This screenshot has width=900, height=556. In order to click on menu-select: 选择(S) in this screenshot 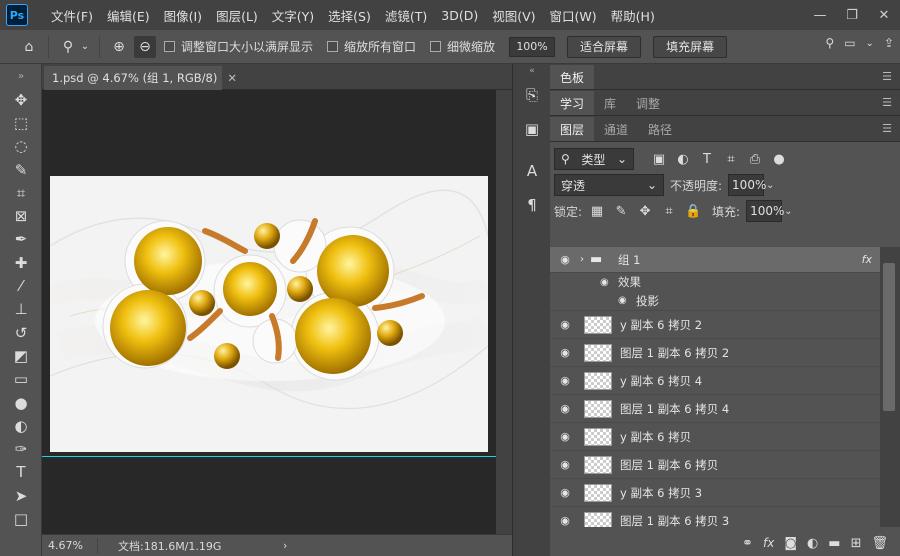, I will do `click(349, 15)`.